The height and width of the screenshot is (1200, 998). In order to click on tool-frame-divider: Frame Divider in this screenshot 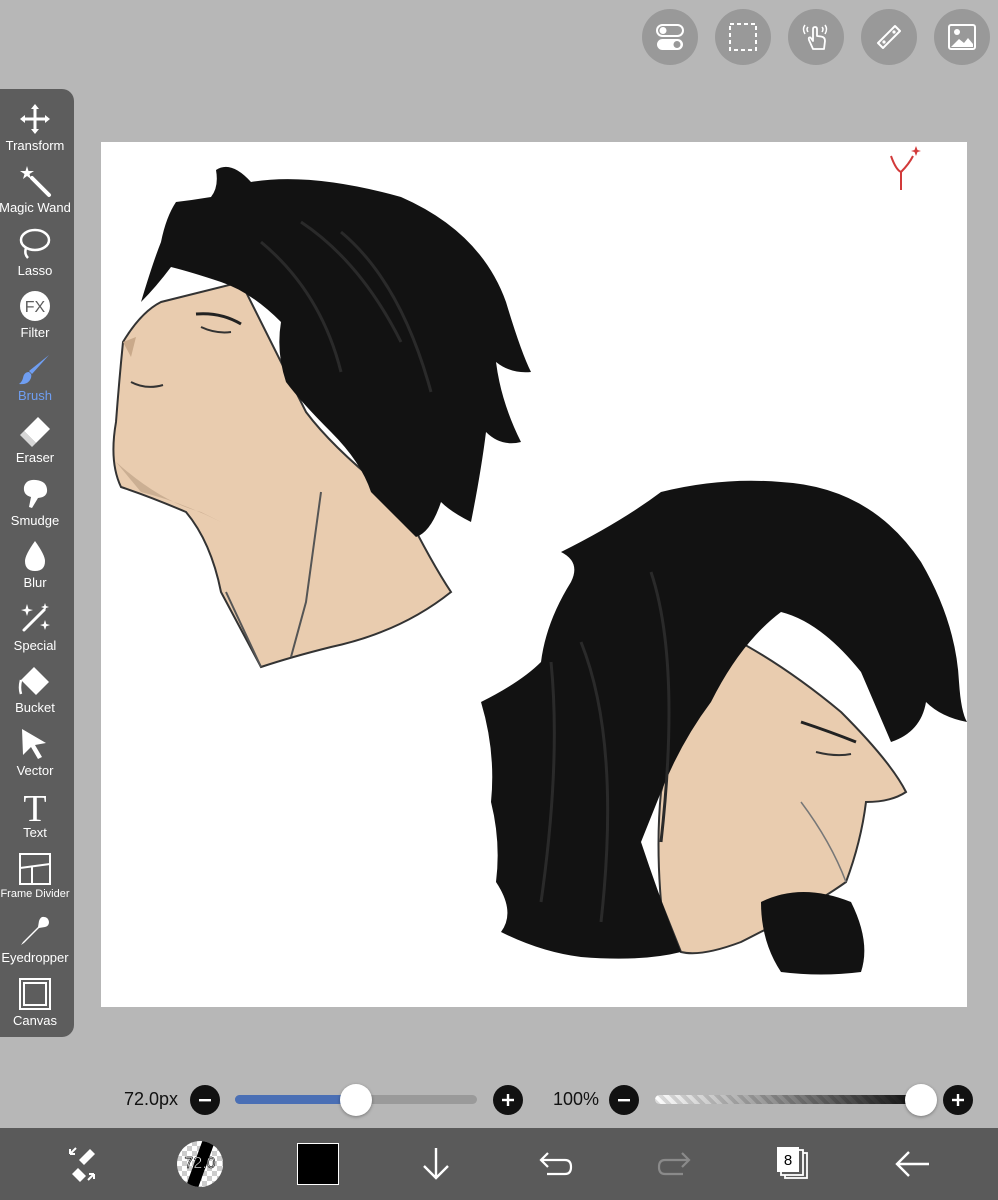, I will do `click(35, 880)`.